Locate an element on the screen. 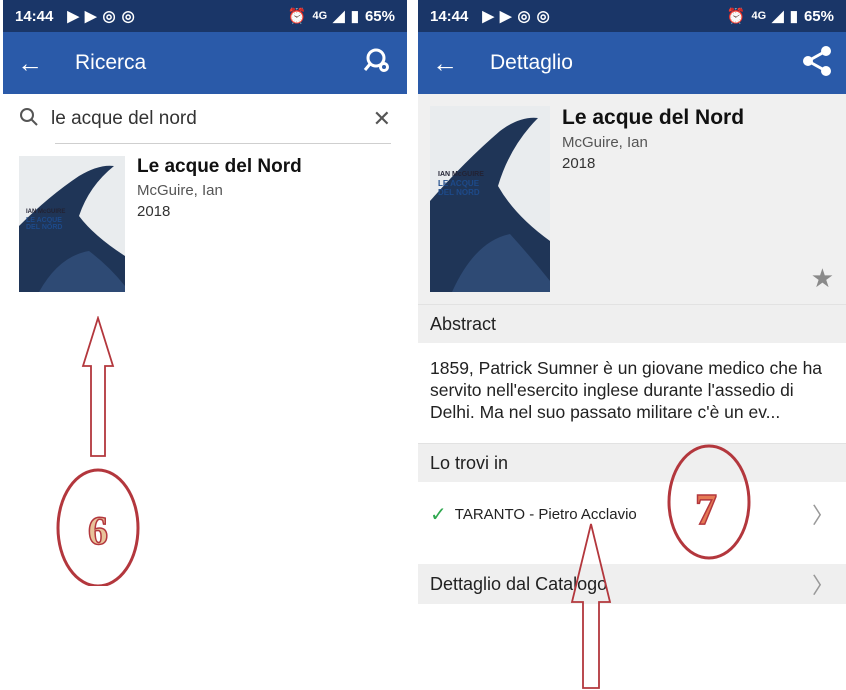 The image size is (846, 690). check-icon: ✓ is located at coordinates (438, 514).